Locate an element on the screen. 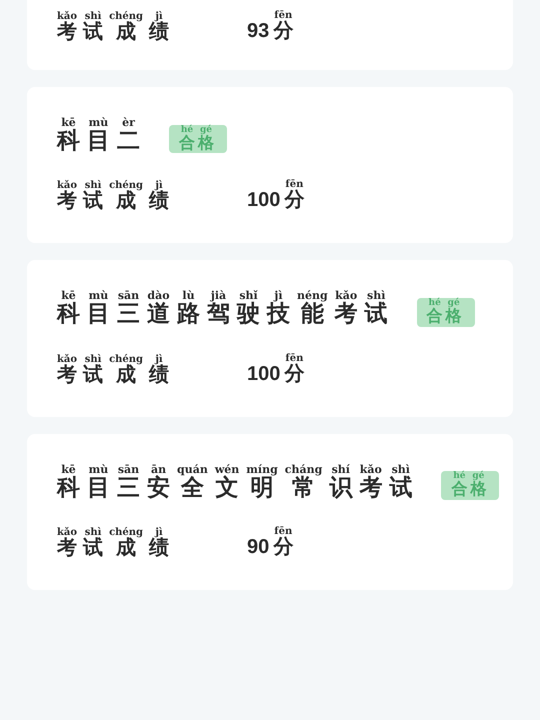 The image size is (540, 720). subject-title: 科 kē 目 mù 二 èr is located at coordinates (99, 135).